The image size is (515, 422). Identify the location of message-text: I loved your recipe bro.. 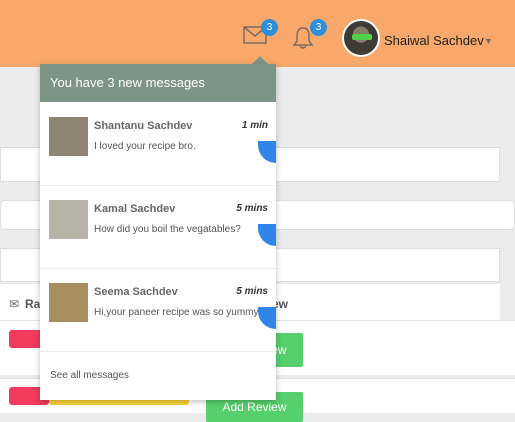
(145, 146).